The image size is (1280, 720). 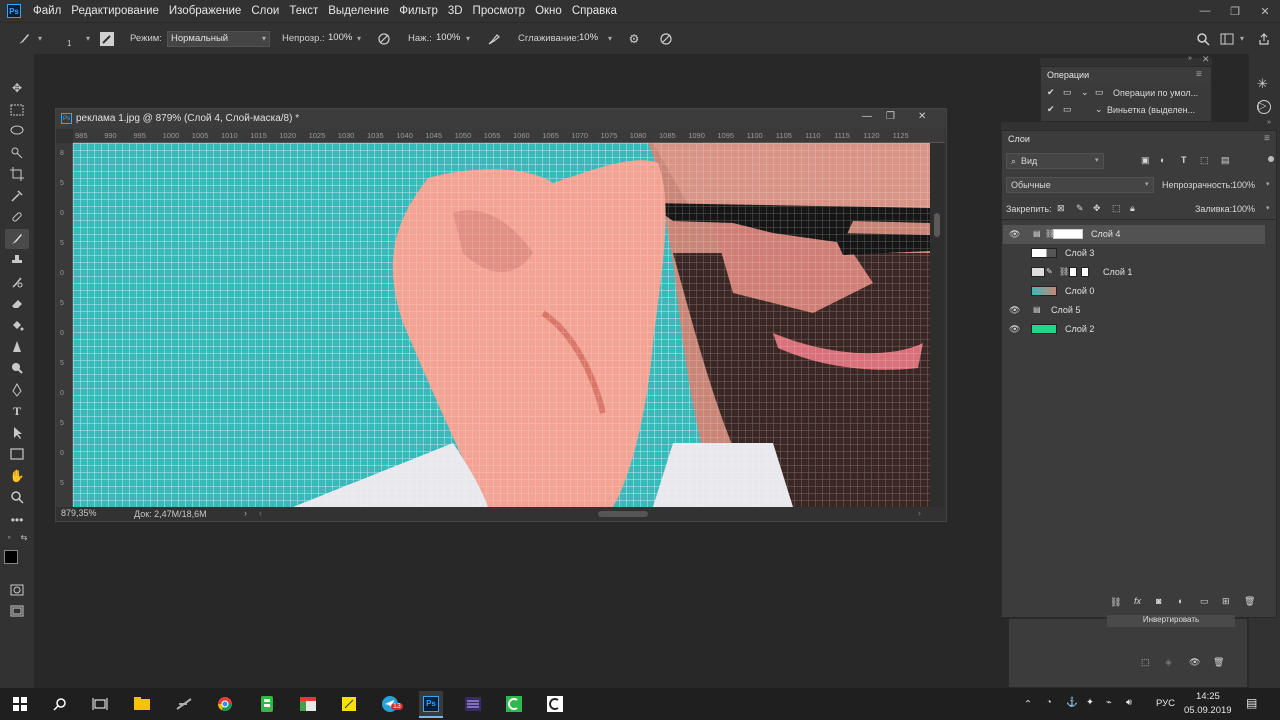 I want to click on close-button: ✕, so click(x=1265, y=11).